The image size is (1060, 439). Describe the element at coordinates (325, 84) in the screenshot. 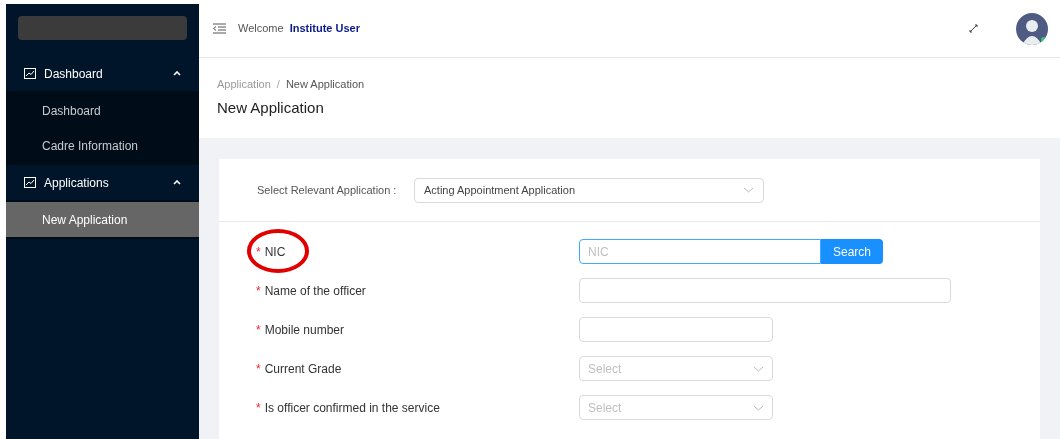

I see `breadcrumb-current: New Application` at that location.